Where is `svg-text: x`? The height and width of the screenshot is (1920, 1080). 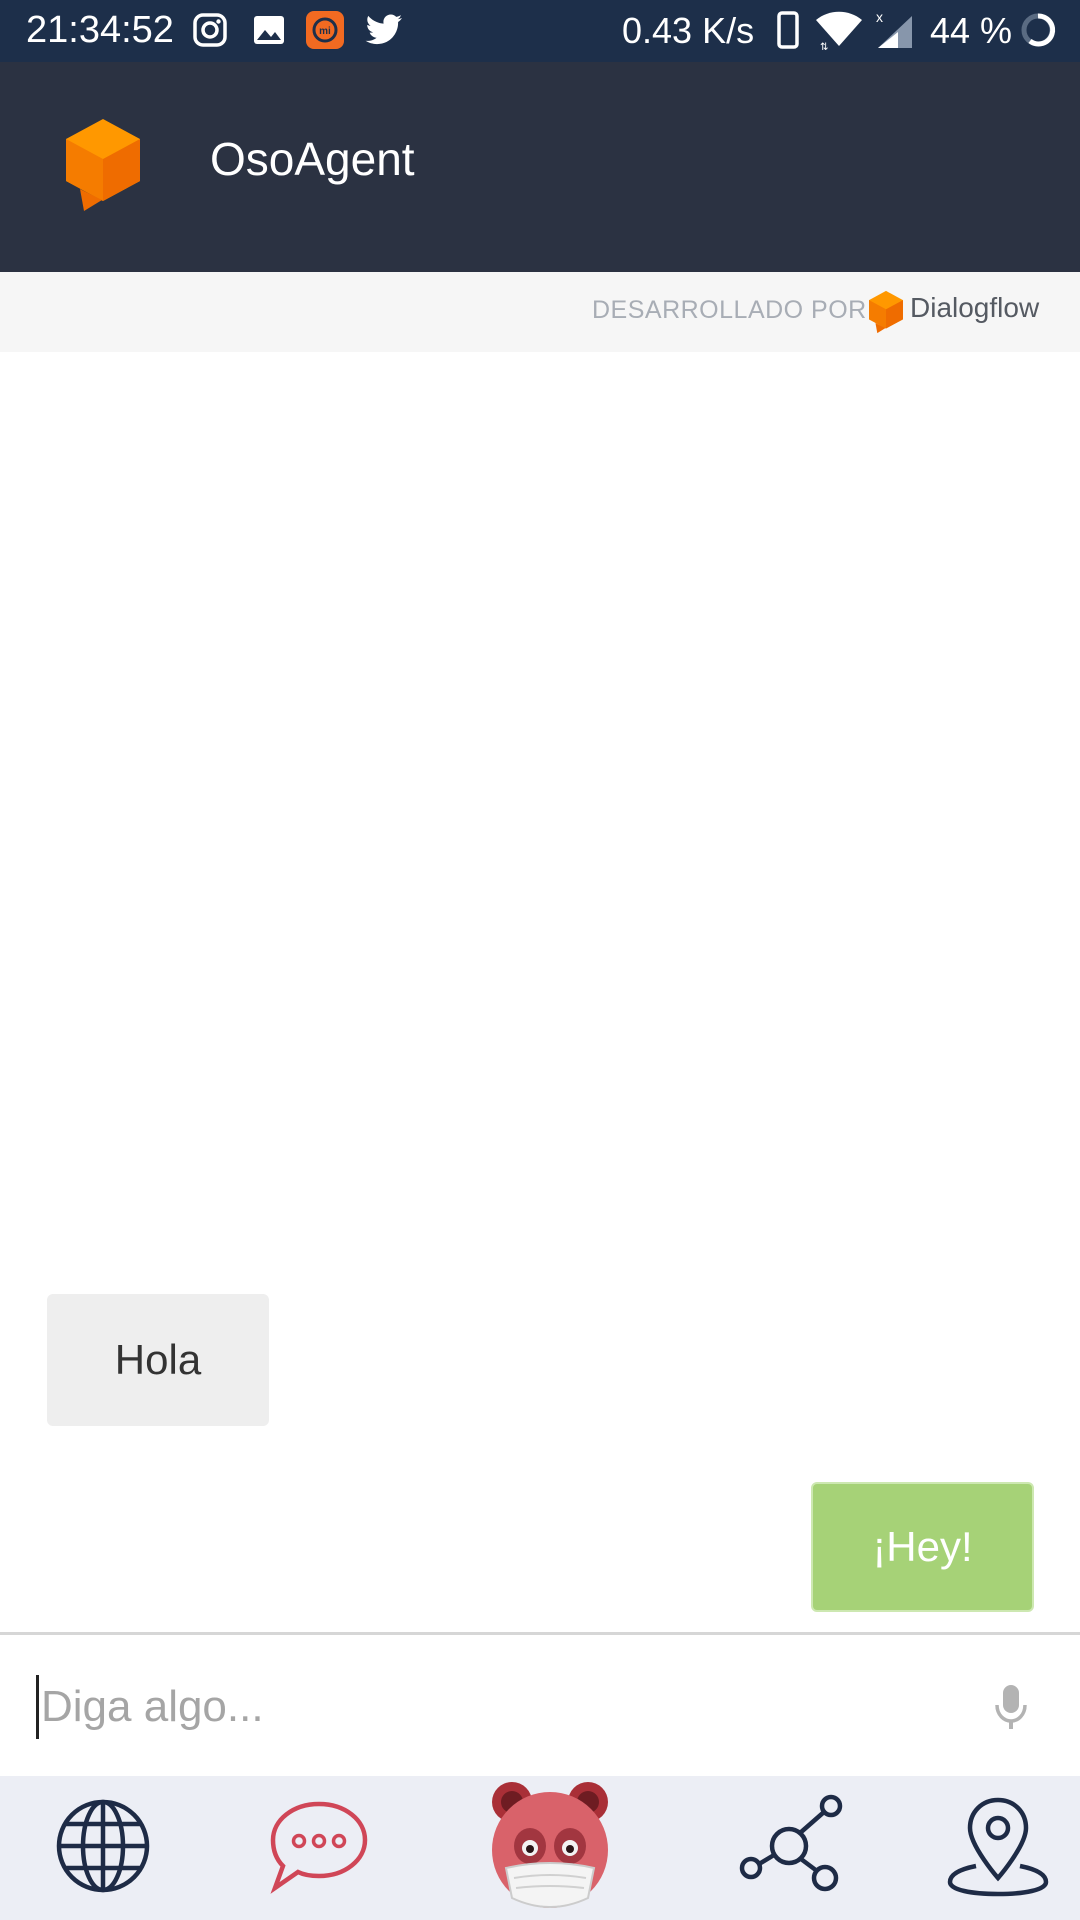 svg-text: x is located at coordinates (879, 17).